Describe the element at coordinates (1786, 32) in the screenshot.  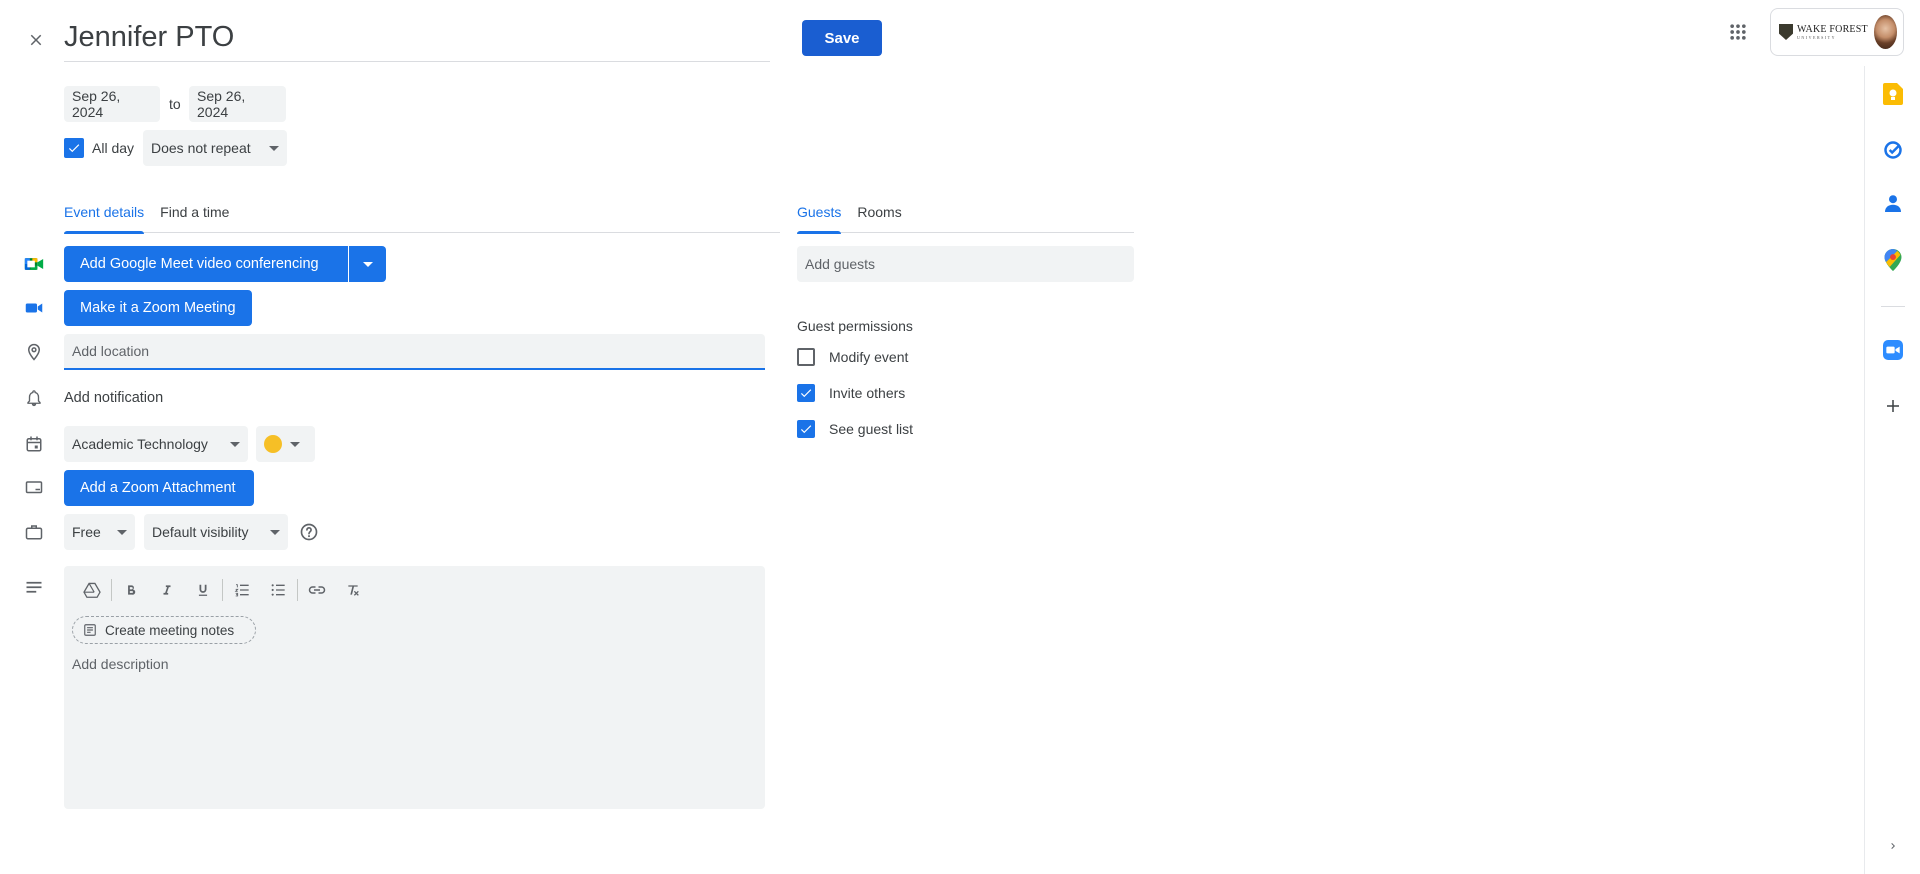
I see `org-shield-icon` at that location.